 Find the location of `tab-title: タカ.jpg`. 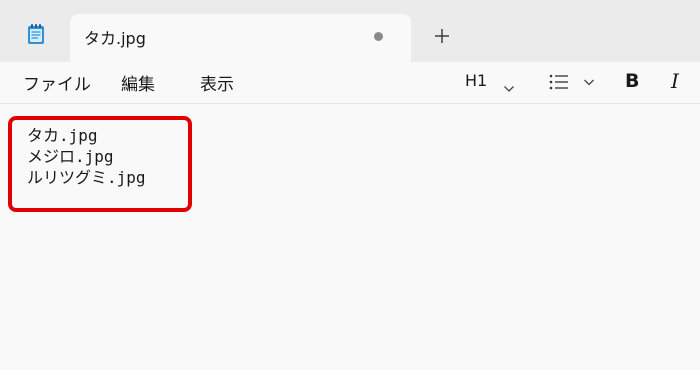

tab-title: タカ.jpg is located at coordinates (115, 38).